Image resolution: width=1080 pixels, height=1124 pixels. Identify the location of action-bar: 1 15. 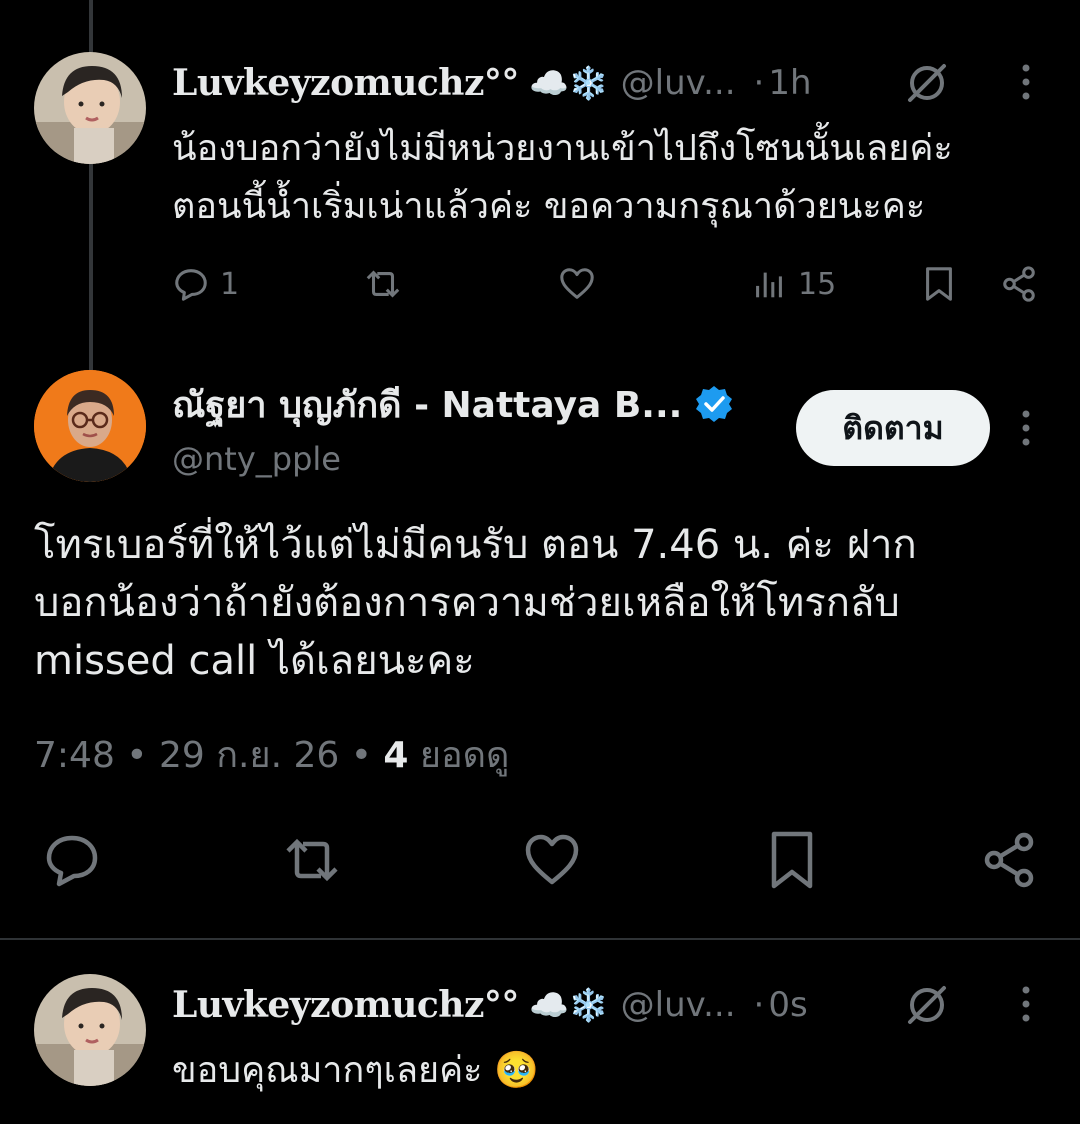
(607, 284).